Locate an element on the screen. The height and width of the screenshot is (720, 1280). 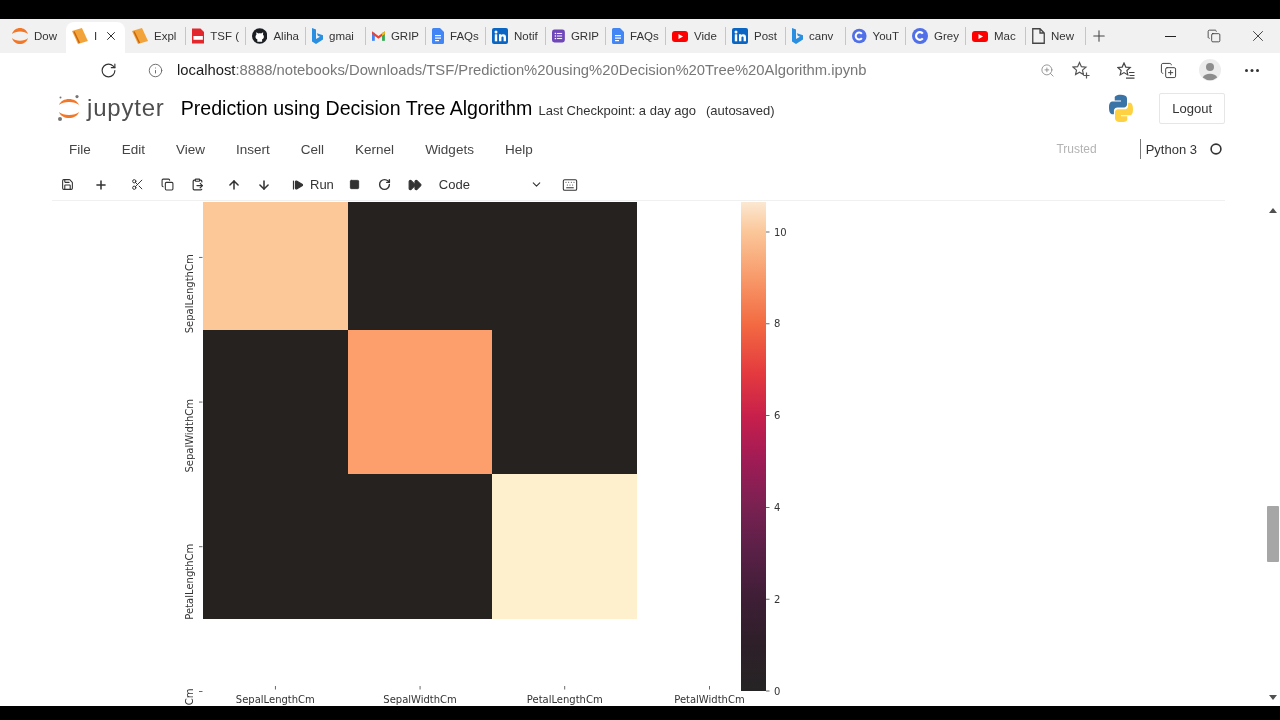
reload-icon is located at coordinates (108, 70).